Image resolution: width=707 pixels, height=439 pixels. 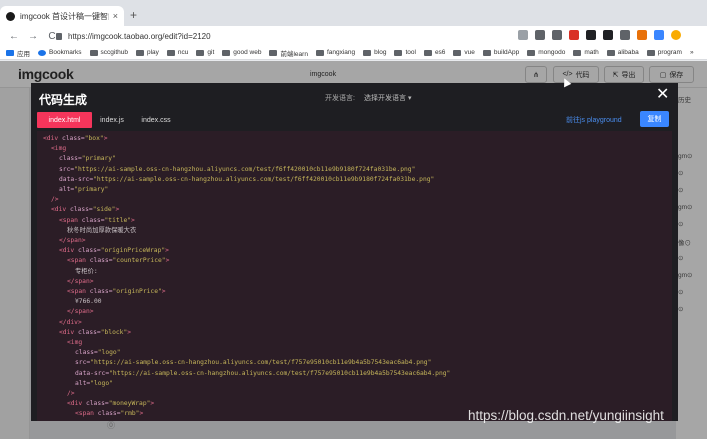 What do you see at coordinates (75, 139) in the screenshot?
I see `code-line: <div class="box">` at bounding box center [75, 139].